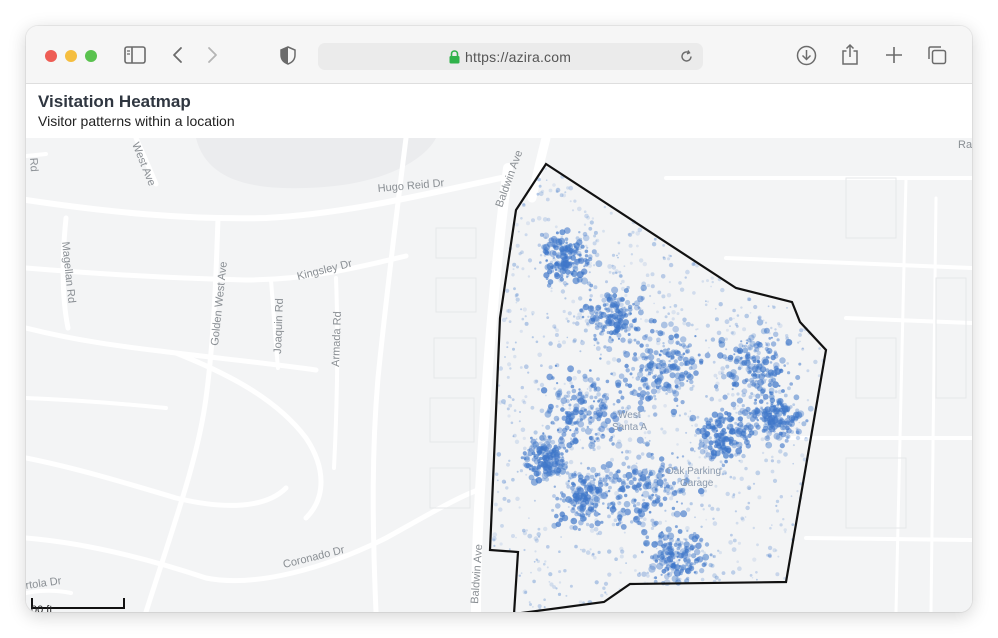 This screenshot has height=638, width=998. What do you see at coordinates (454, 56) in the screenshot?
I see `lock-icon` at bounding box center [454, 56].